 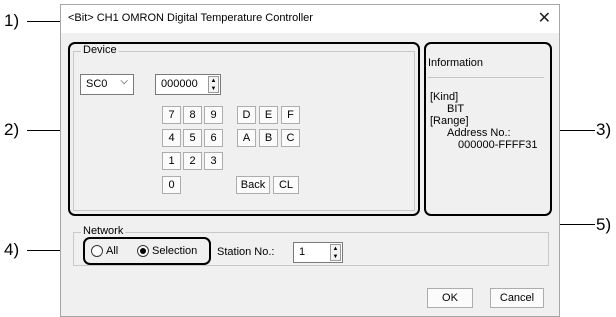 I want to click on device-type-value: SC0, so click(x=97, y=84).